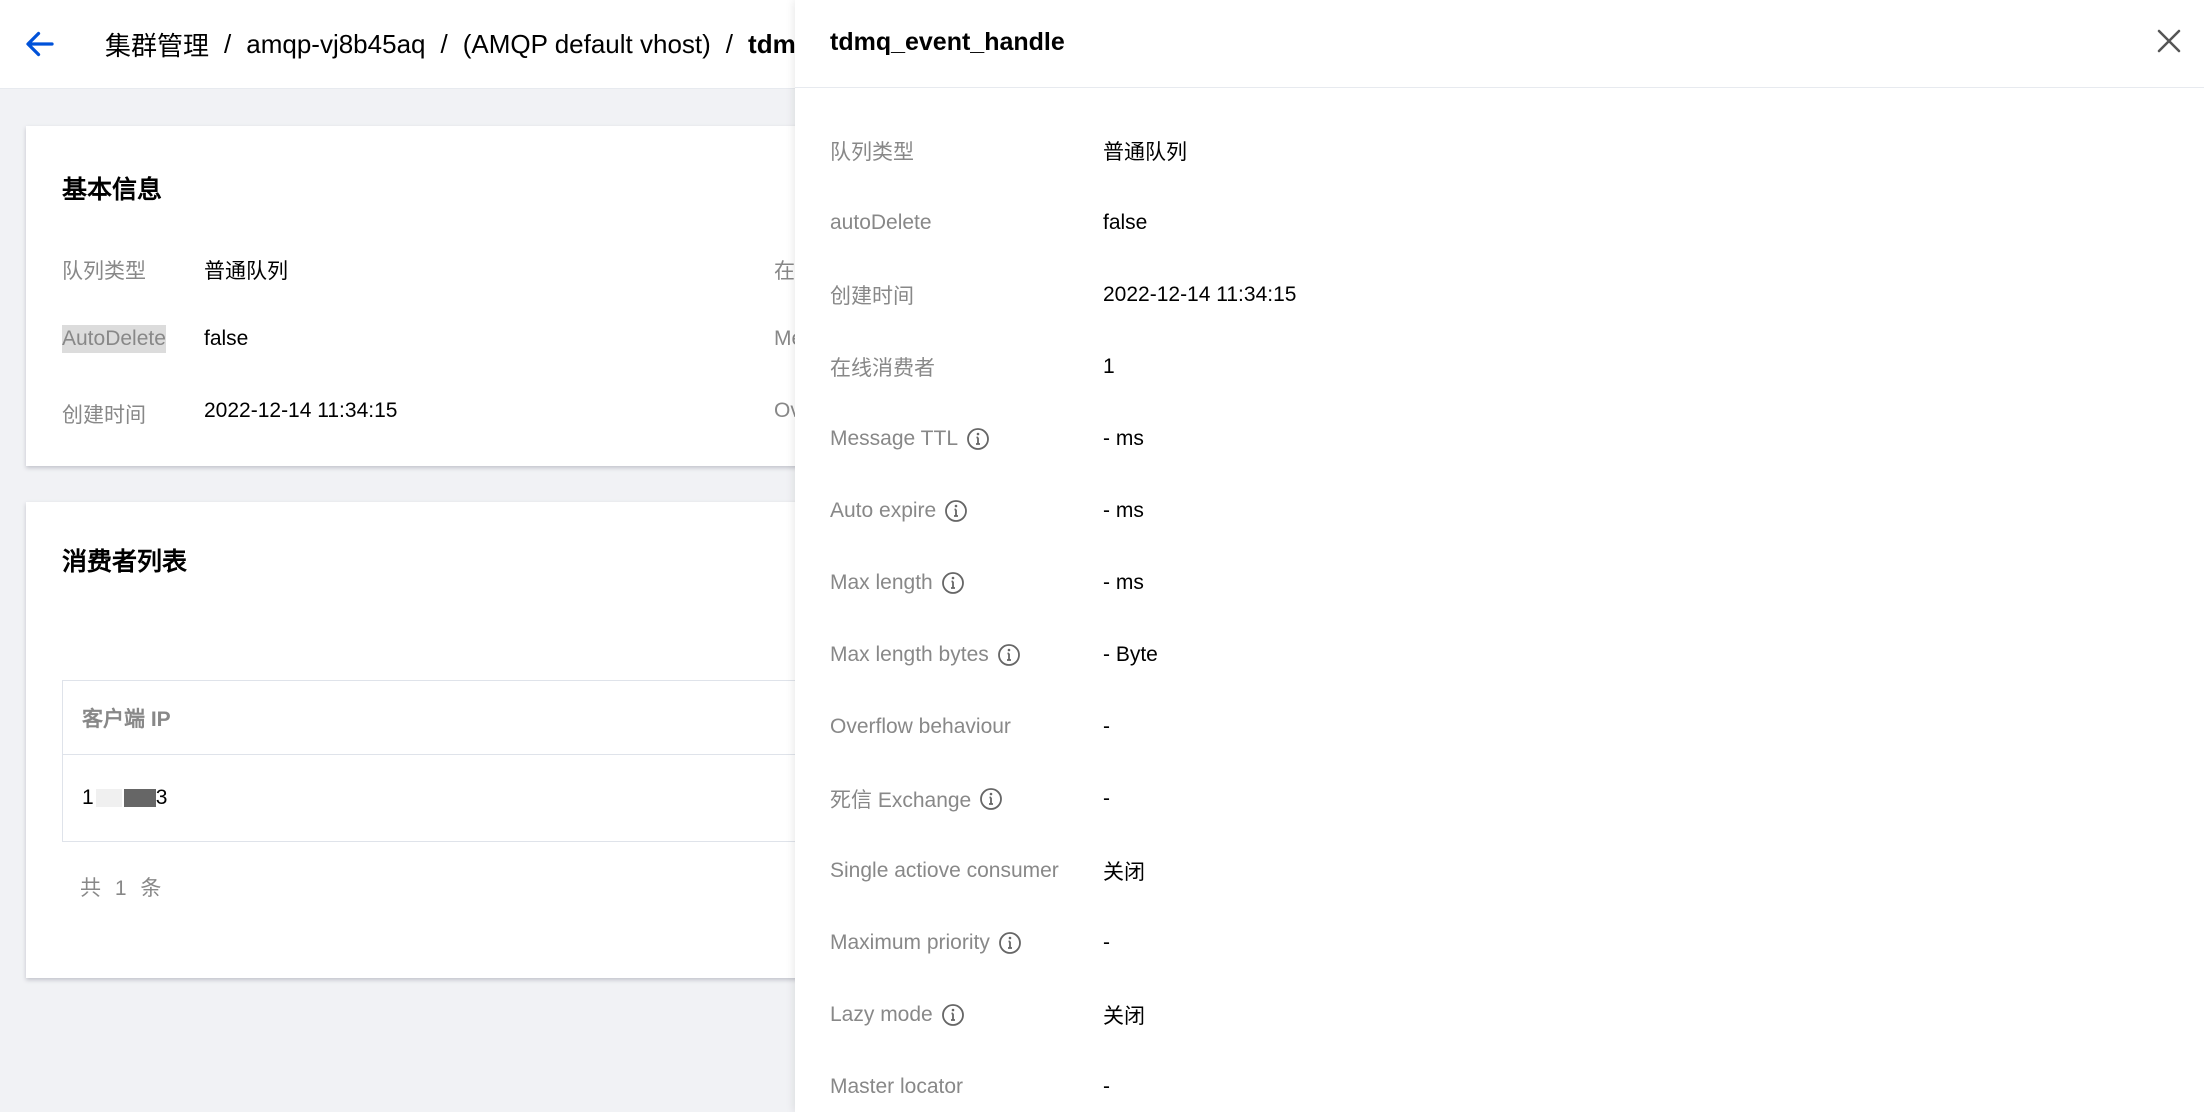  I want to click on detail-row-value: 1, so click(1109, 366).